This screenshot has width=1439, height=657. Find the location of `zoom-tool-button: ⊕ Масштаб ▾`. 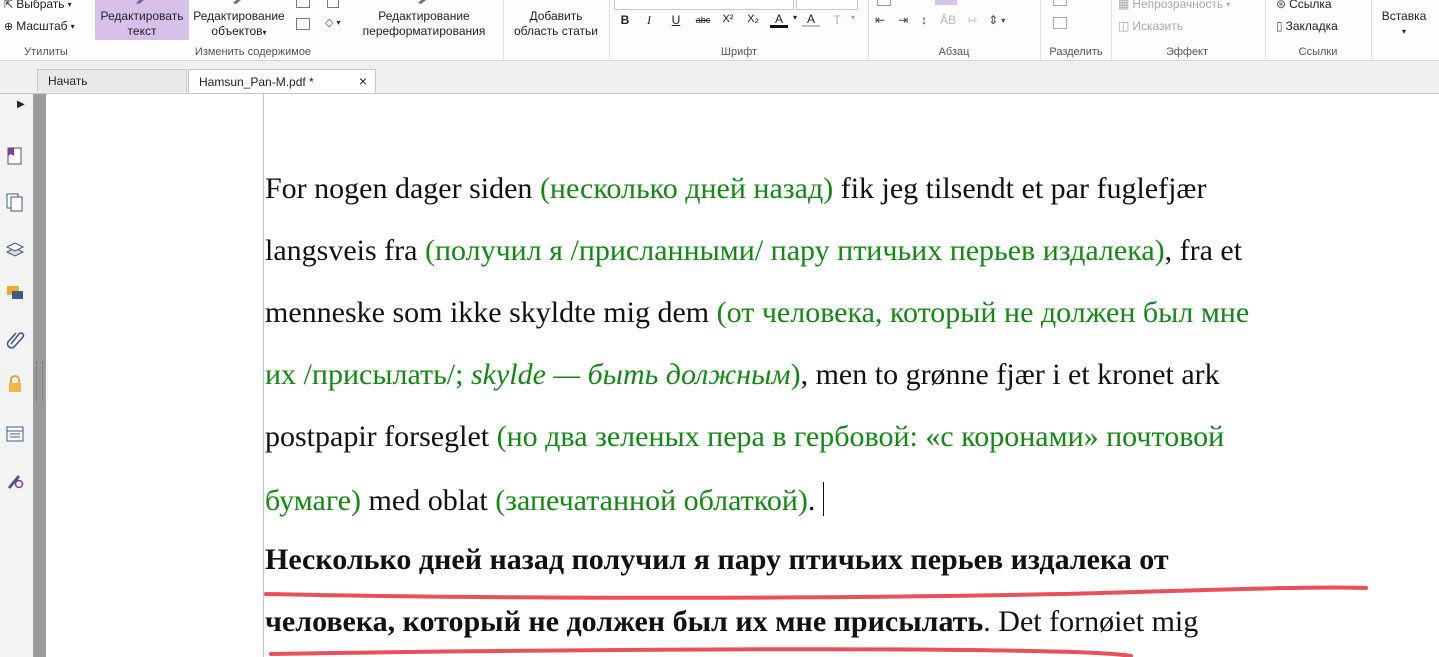

zoom-tool-button: ⊕ Масштаб ▾ is located at coordinates (39, 26).